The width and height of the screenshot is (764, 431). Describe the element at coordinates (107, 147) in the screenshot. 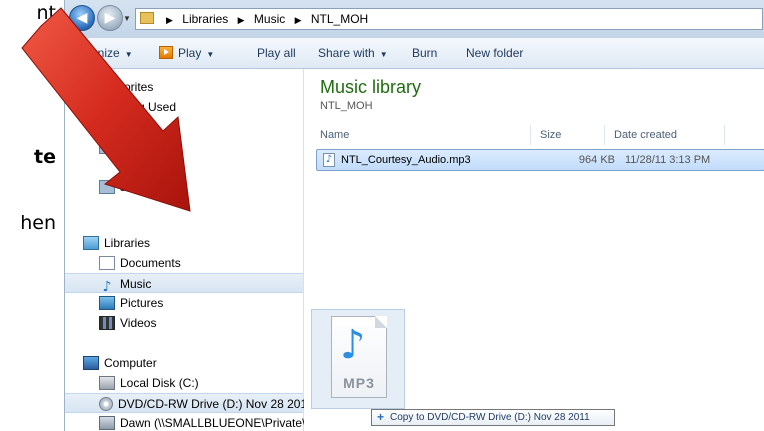

I see `downloads-icon` at that location.